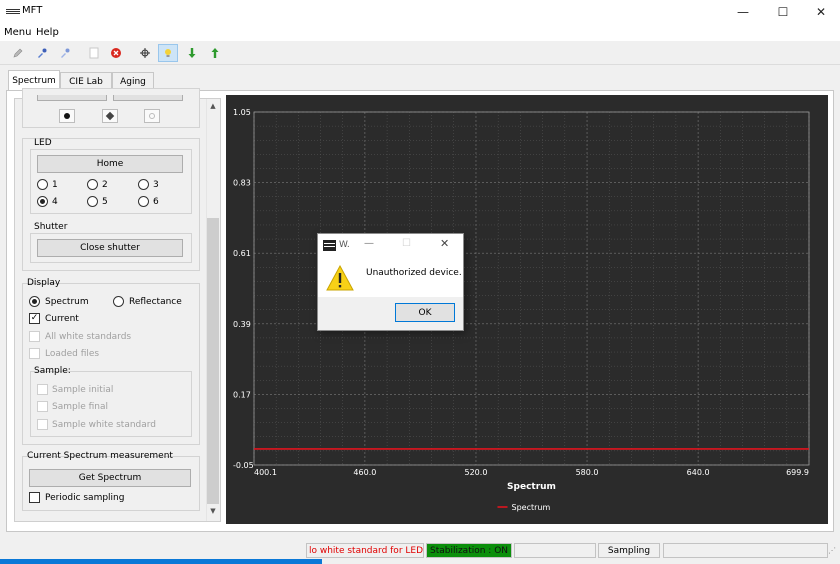 Image resolution: width=840 pixels, height=564 pixels. I want to click on spectrum-radio, so click(34, 301).